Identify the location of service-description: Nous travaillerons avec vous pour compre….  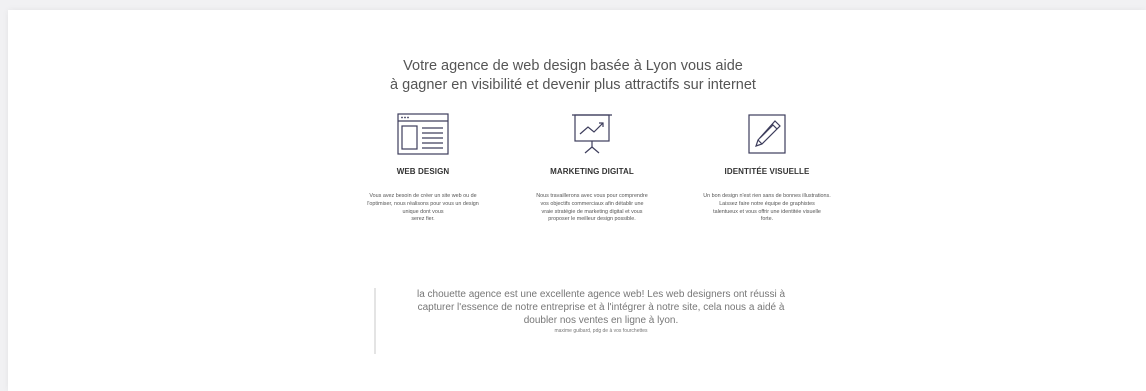
(592, 208).